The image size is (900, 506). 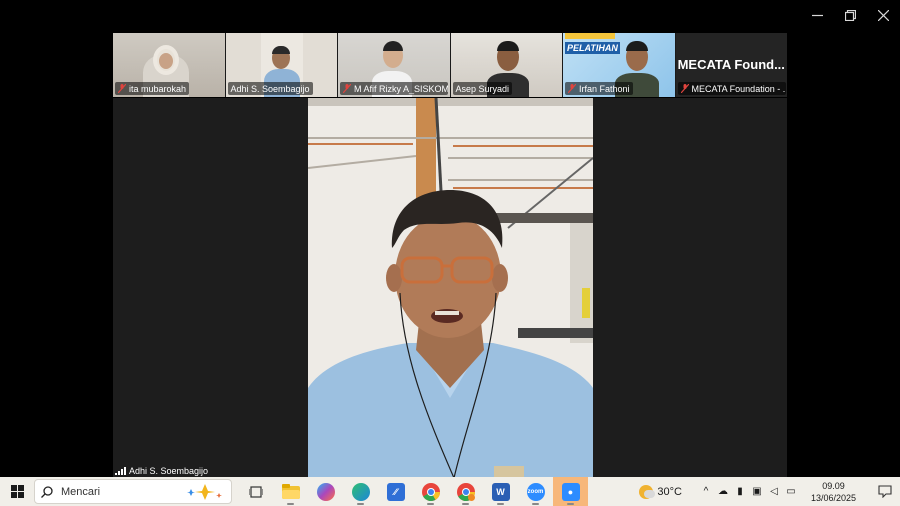 I want to click on participant-name-bar: ita mubarokah, so click(x=152, y=88).